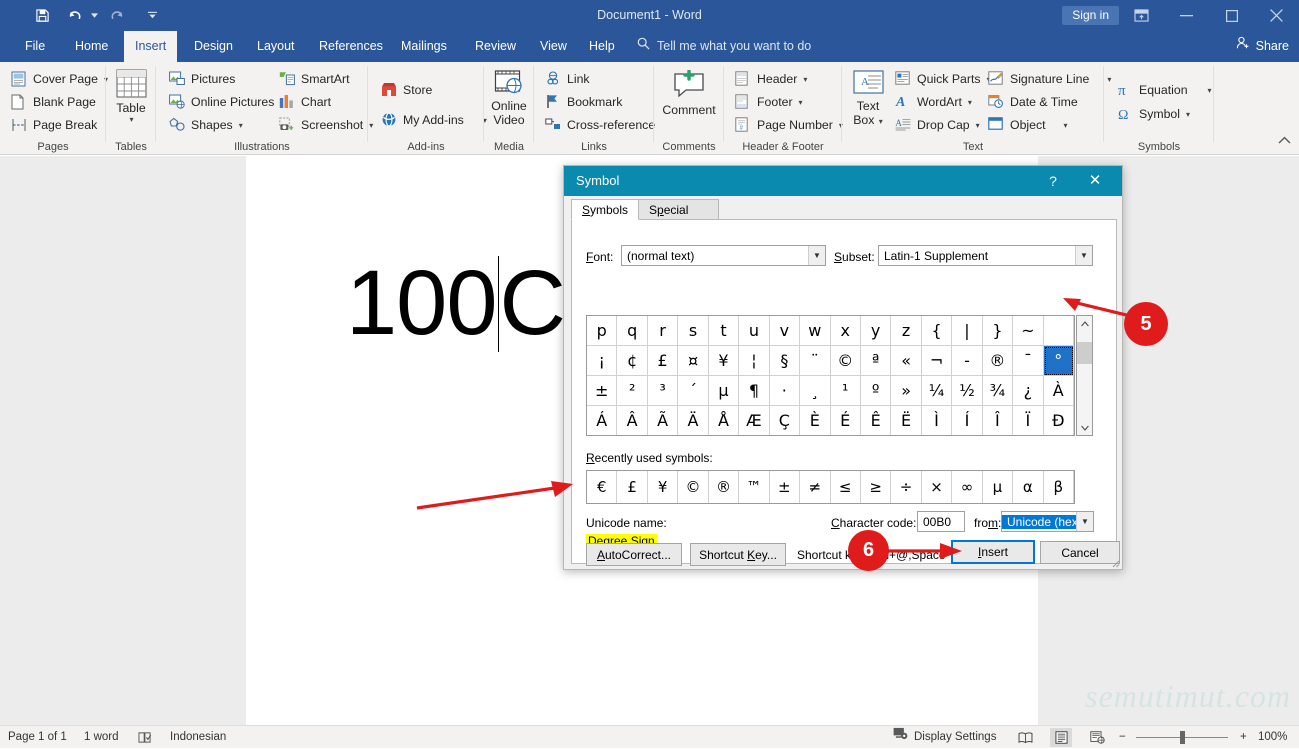 The image size is (1299, 749). I want to click on character-code-input: 00B0, so click(941, 521).